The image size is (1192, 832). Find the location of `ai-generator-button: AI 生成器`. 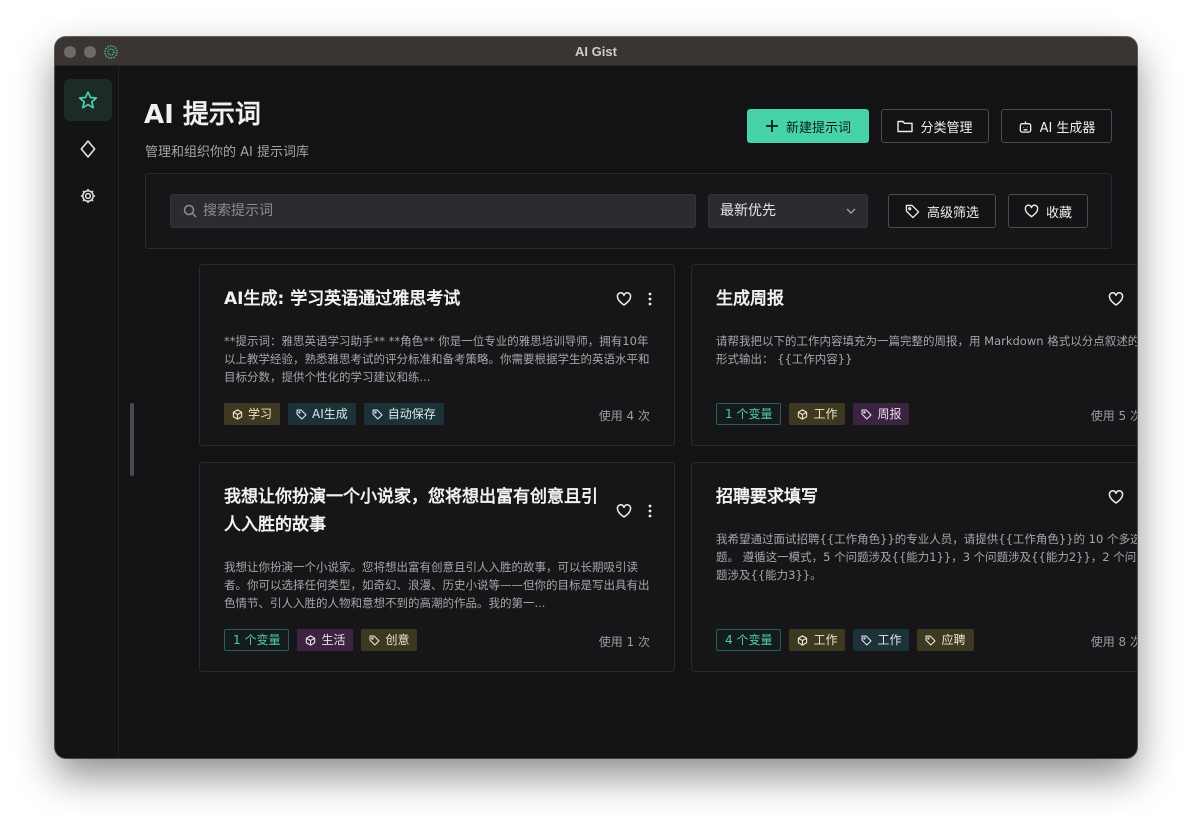

ai-generator-button: AI 生成器 is located at coordinates (1056, 126).